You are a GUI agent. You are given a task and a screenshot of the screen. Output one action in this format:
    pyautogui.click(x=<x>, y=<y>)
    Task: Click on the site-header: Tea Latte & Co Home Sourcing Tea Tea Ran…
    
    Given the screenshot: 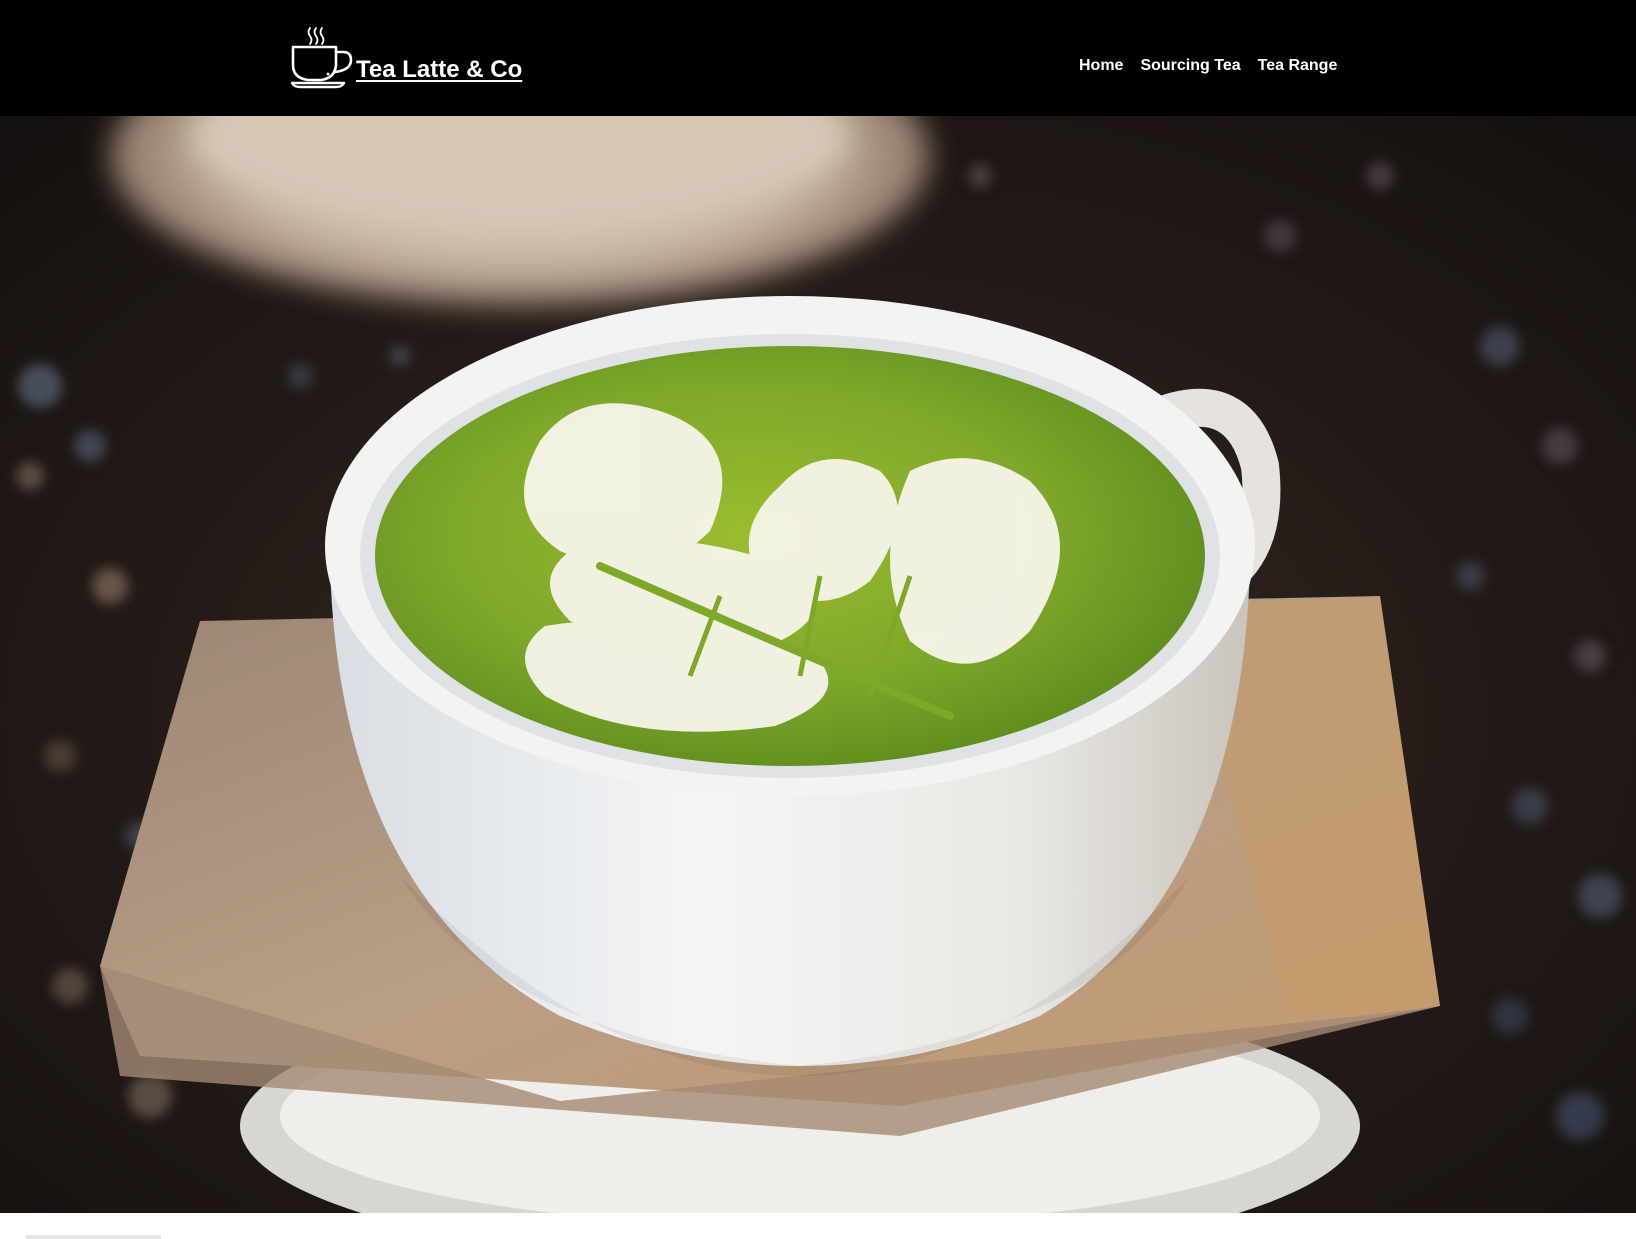 What is the action you would take?
    pyautogui.click(x=818, y=58)
    